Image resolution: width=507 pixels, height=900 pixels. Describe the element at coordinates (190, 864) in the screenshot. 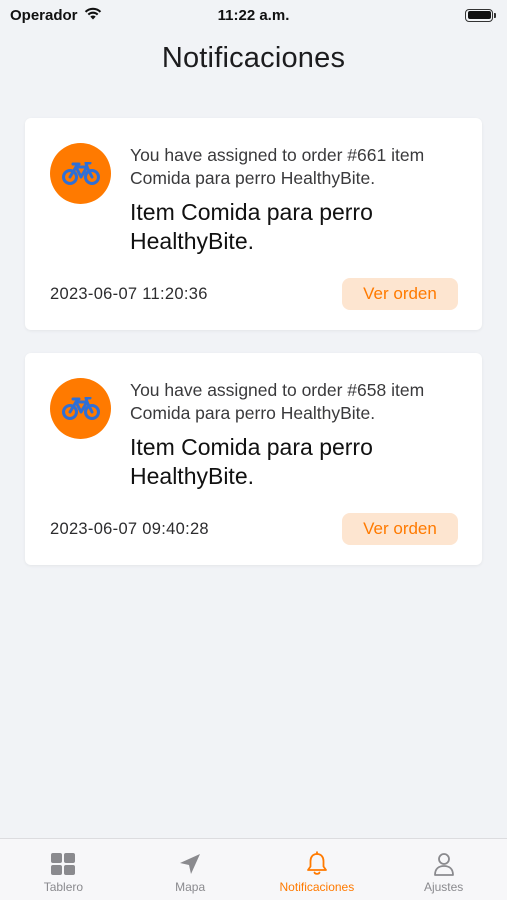

I see `location-arrow-icon` at that location.